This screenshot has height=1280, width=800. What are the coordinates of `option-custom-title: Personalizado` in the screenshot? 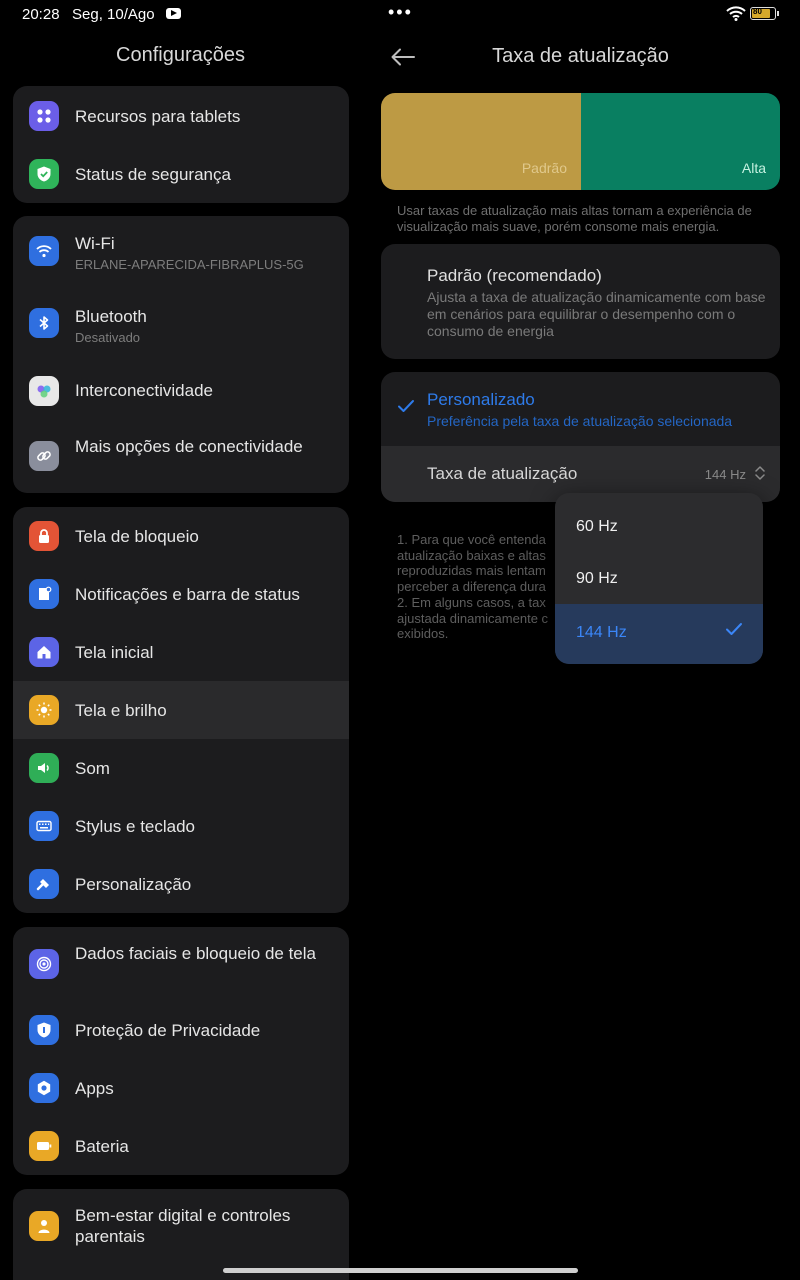 It's located at (481, 399).